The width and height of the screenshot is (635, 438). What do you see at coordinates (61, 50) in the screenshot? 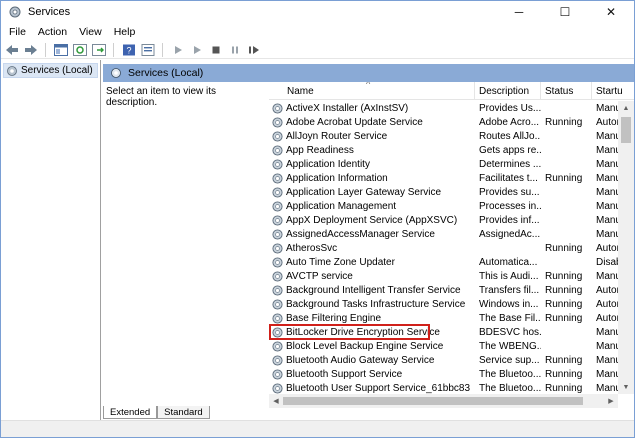
I see `show-hide-console-tree-icon` at bounding box center [61, 50].